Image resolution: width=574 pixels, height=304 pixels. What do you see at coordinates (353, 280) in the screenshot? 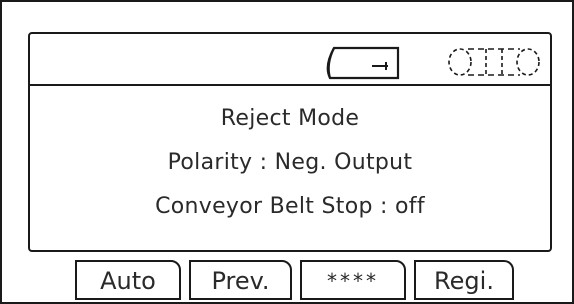
I see `password-softkey: ****` at bounding box center [353, 280].